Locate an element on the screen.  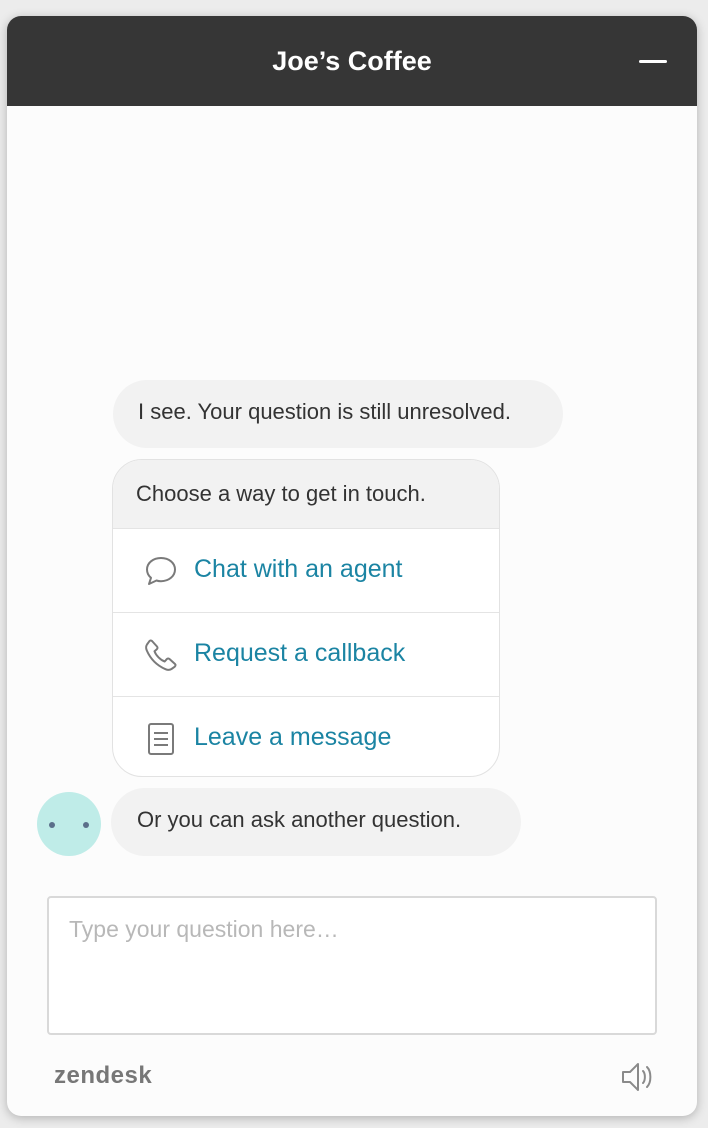
leave-message-option: Leave a message is located at coordinates (306, 736).